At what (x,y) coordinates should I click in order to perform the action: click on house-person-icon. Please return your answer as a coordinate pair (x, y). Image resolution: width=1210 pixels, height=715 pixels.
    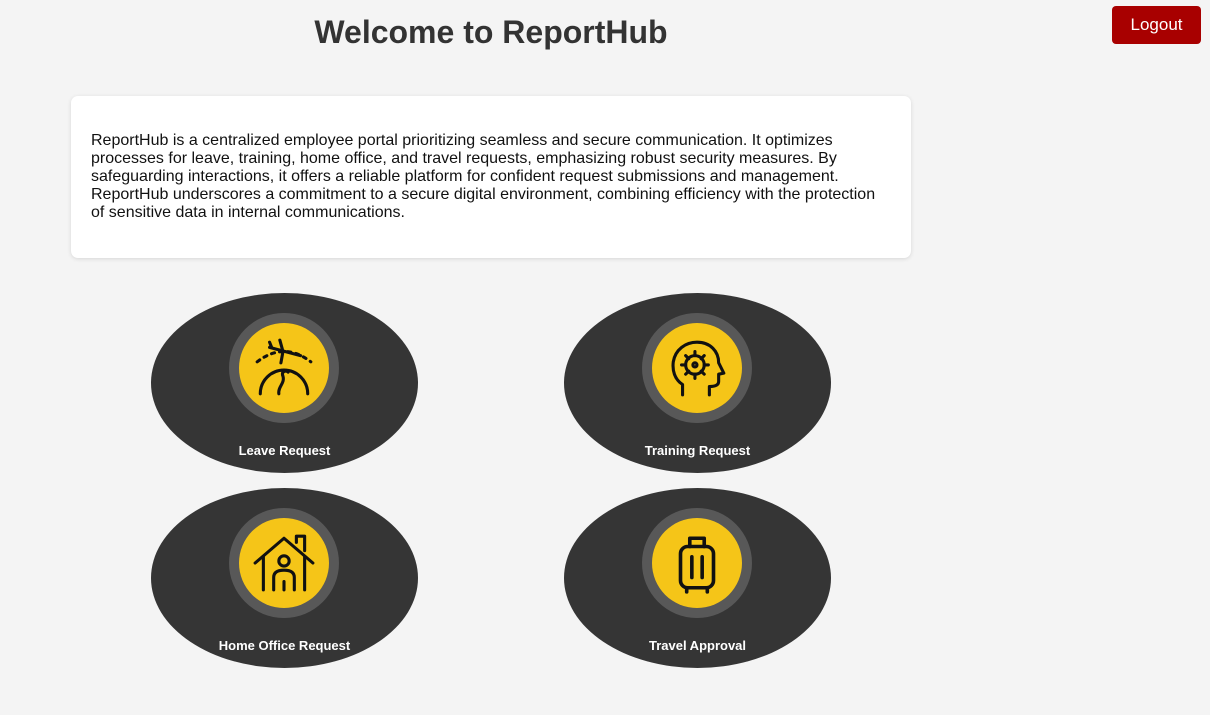
    Looking at the image, I should click on (284, 563).